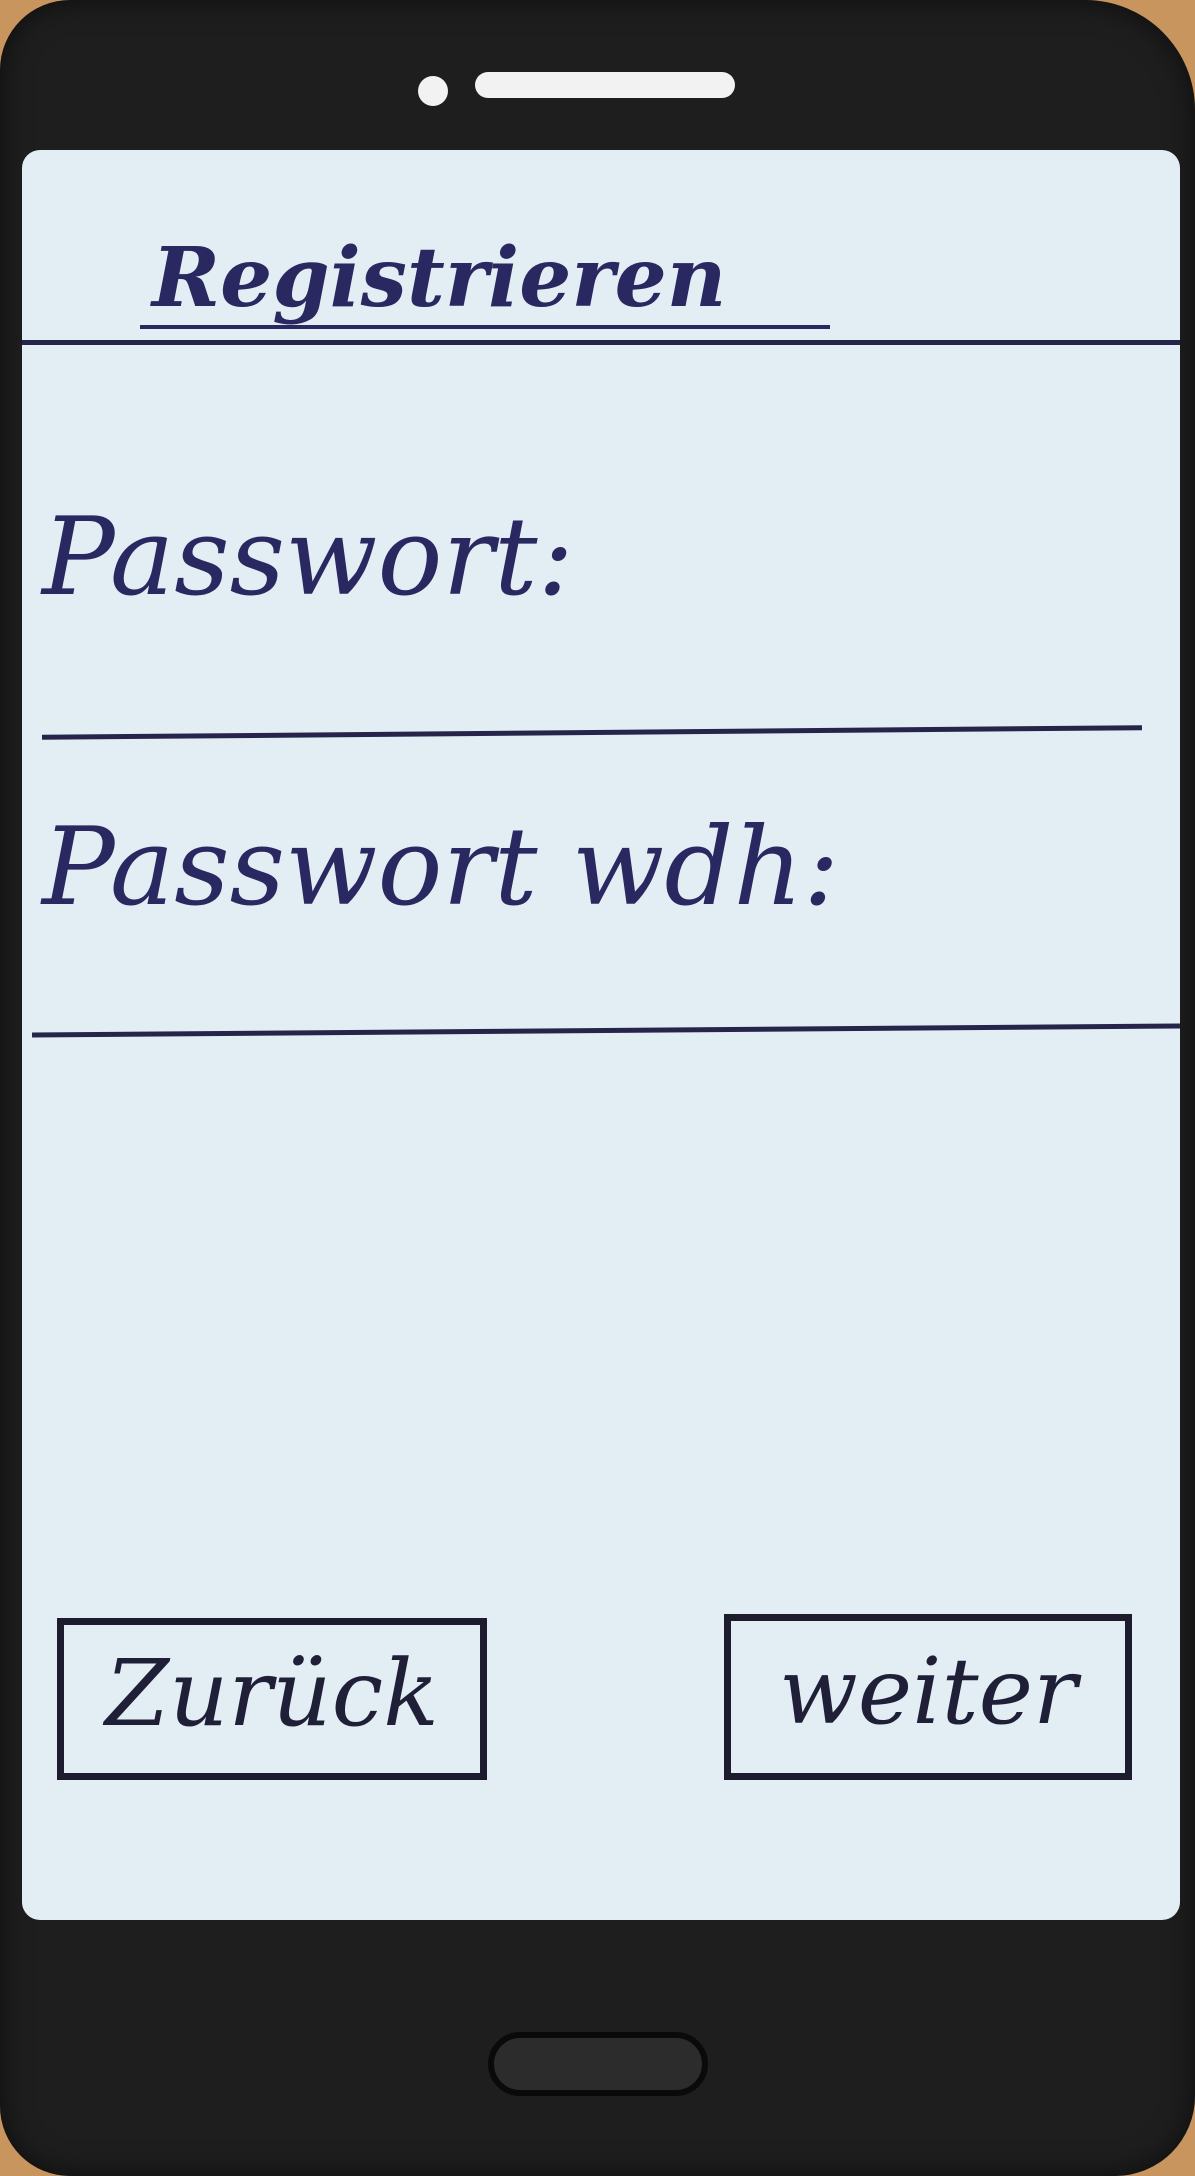  Describe the element at coordinates (605, 1030) in the screenshot. I see `password-repeat-input-line` at that location.